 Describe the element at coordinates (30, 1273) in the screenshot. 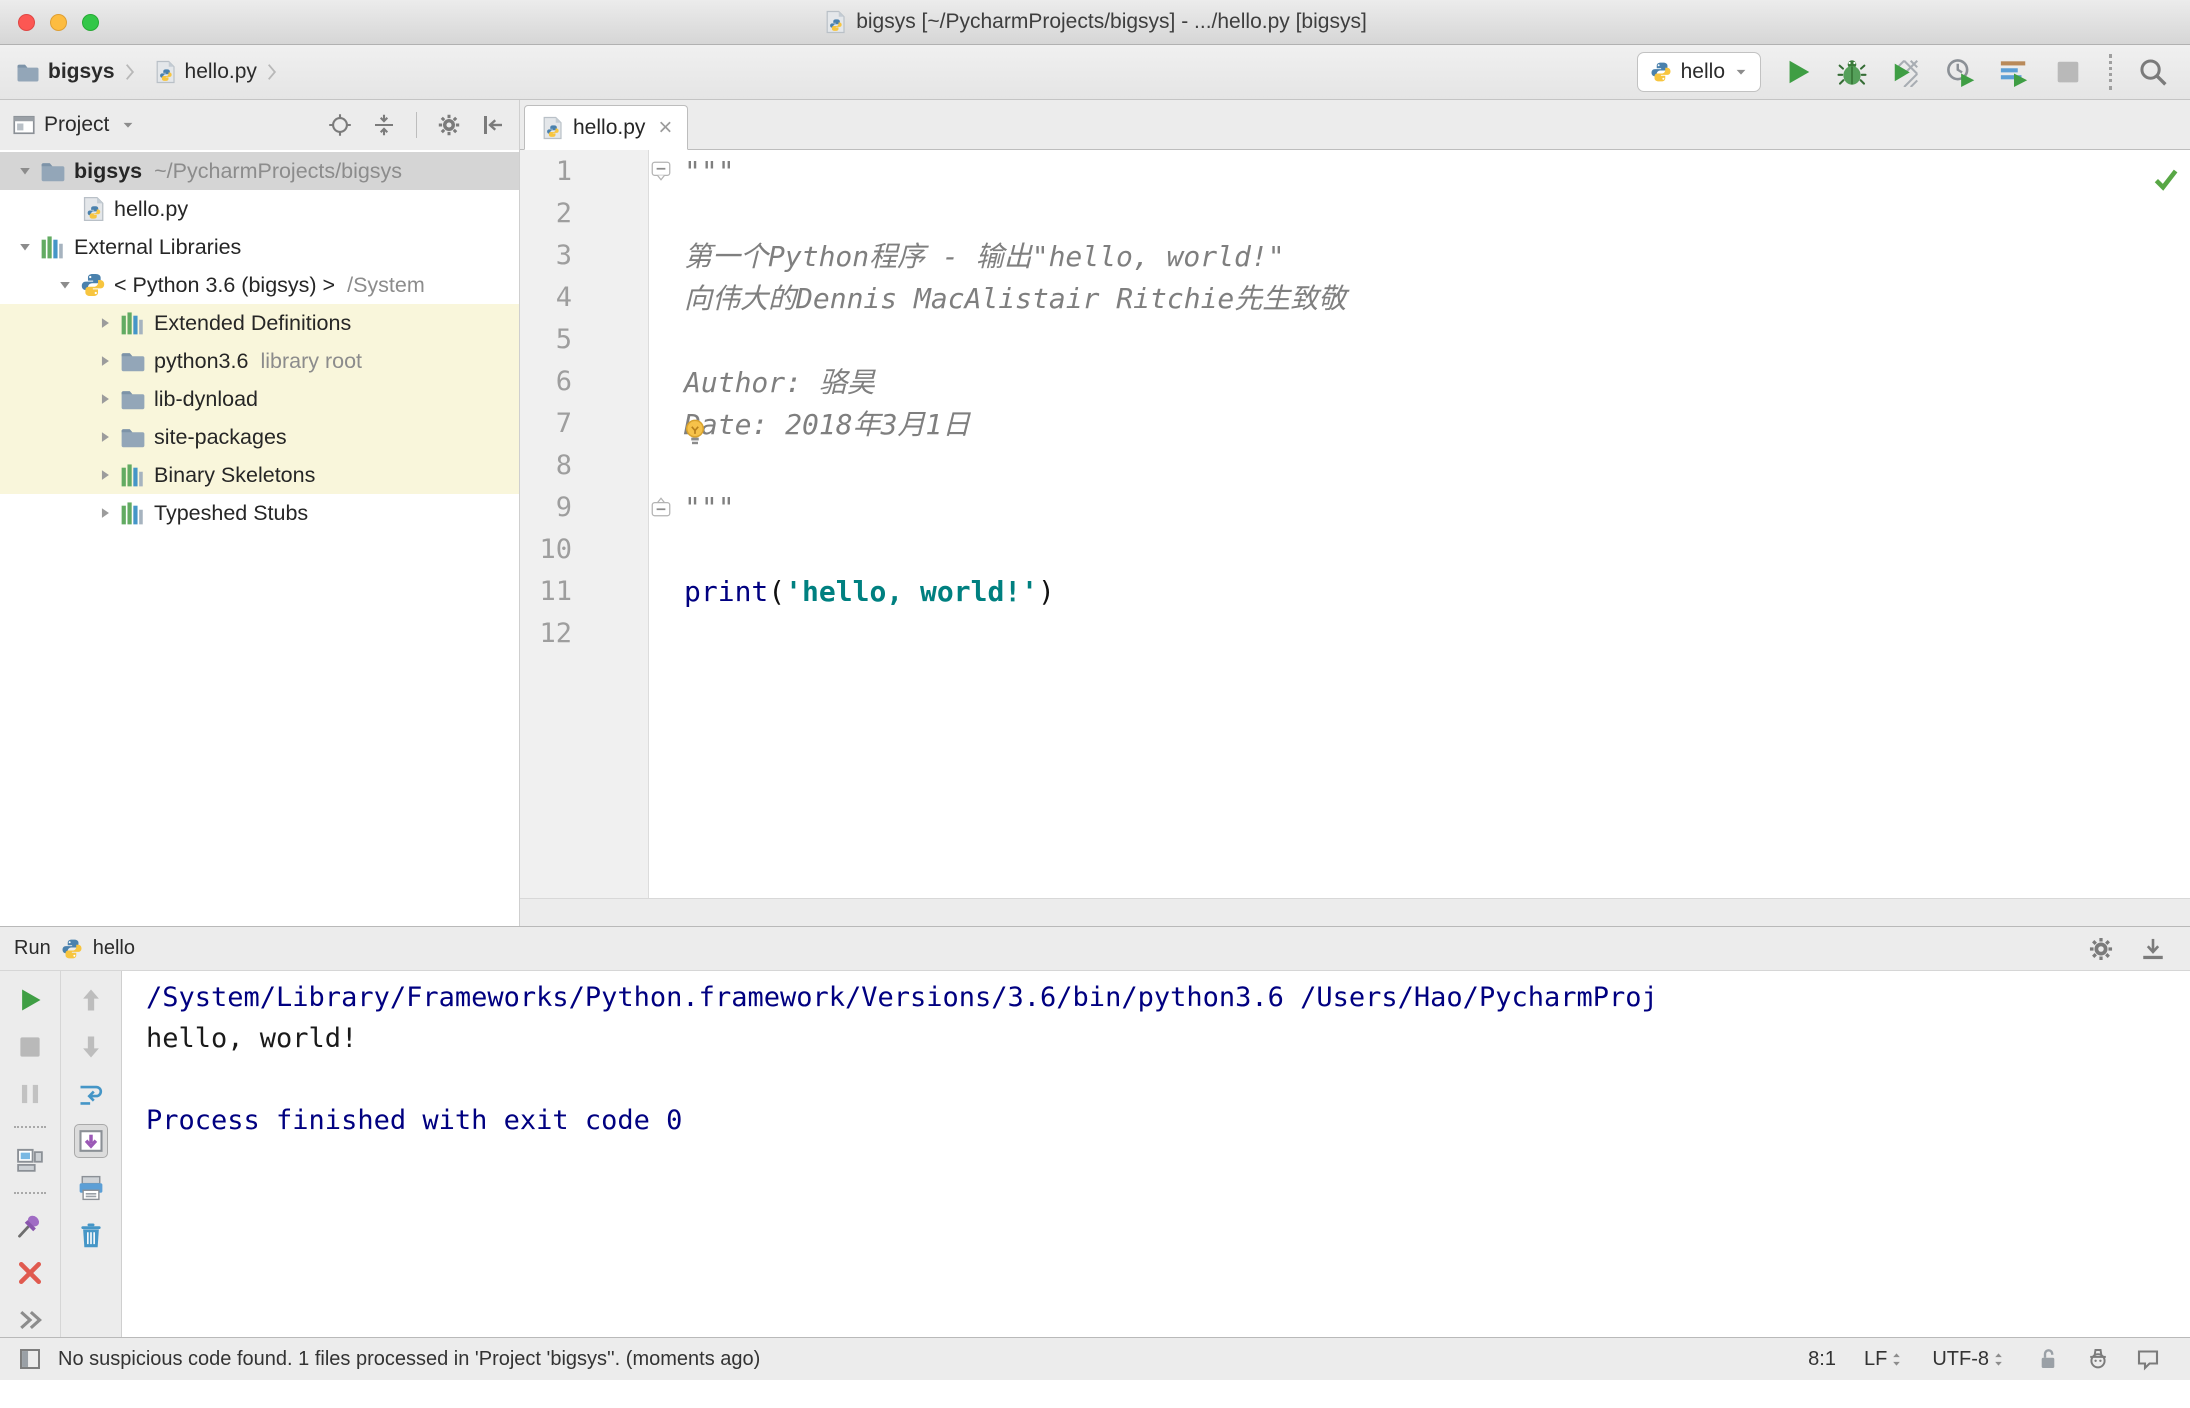

I see `close-button` at that location.